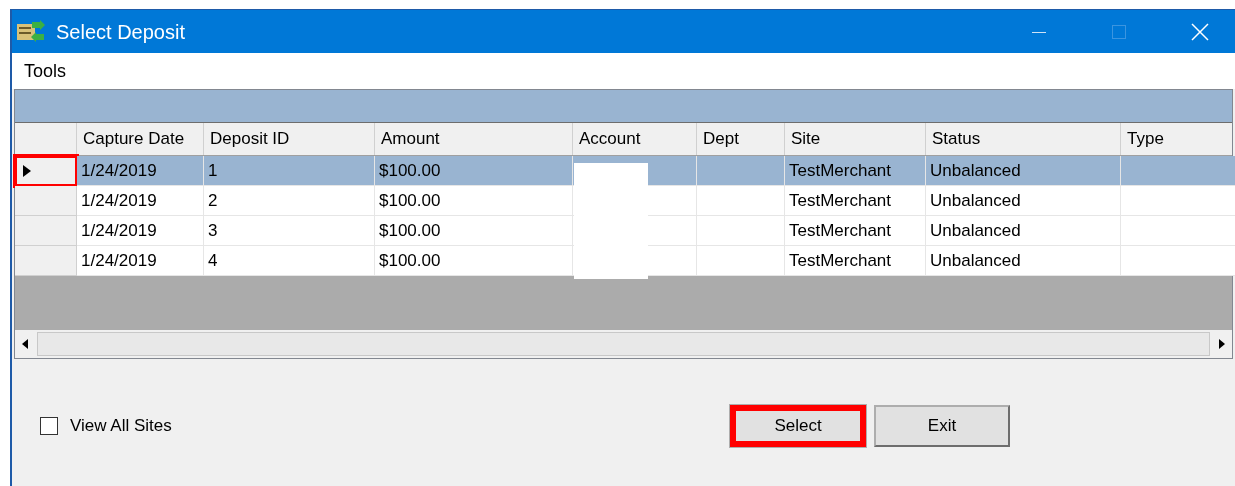  What do you see at coordinates (289, 171) in the screenshot?
I see `table-cell: 1` at bounding box center [289, 171].